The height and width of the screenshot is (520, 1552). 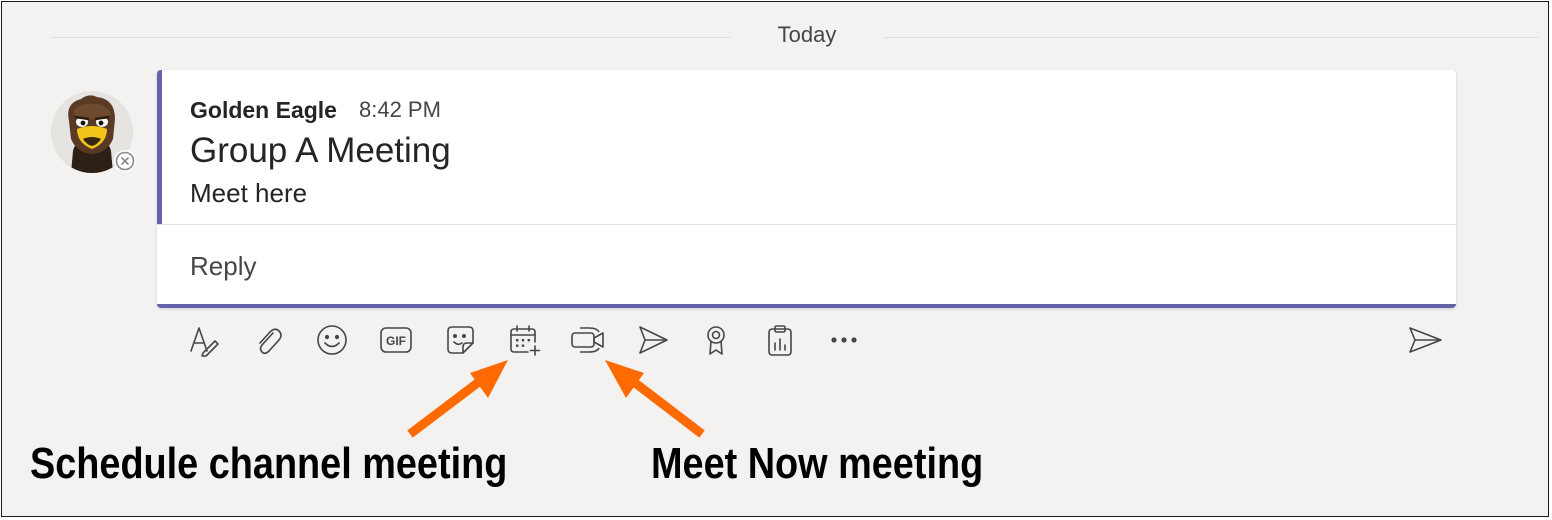 What do you see at coordinates (489, 379) in the screenshot?
I see `schedule-arrowhead` at bounding box center [489, 379].